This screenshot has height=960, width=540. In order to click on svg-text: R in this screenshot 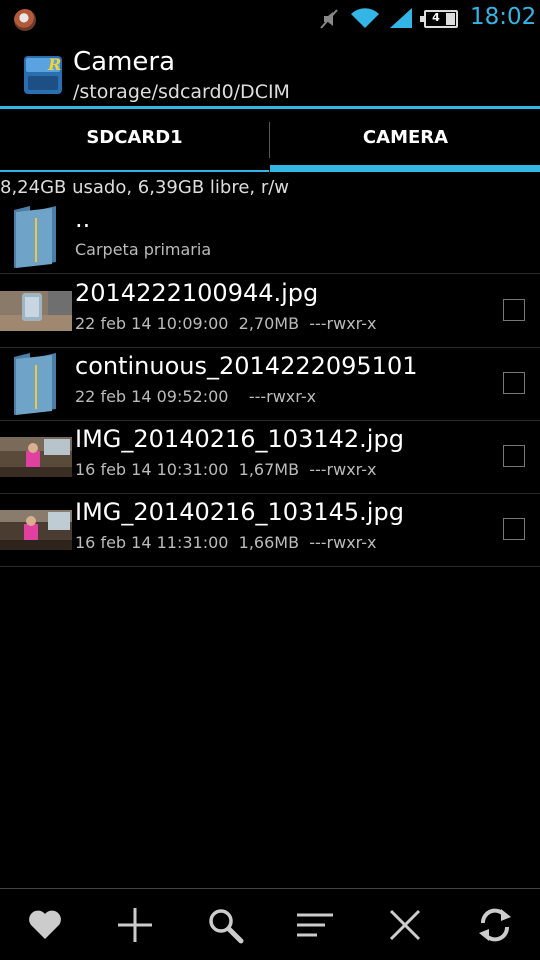, I will do `click(54, 64)`.